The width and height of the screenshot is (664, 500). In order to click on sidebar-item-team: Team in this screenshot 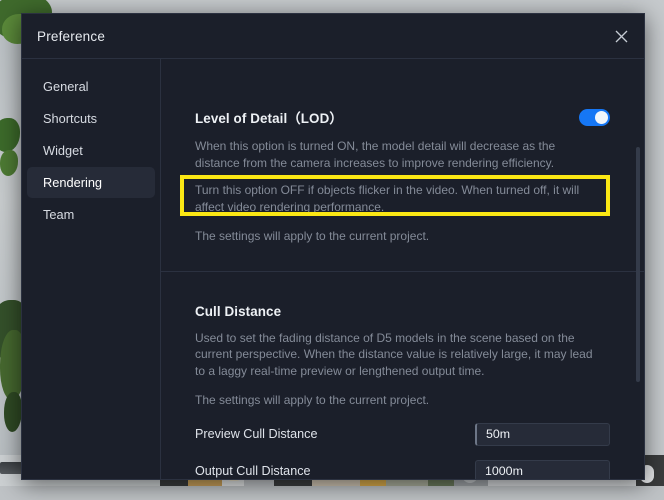, I will do `click(91, 214)`.